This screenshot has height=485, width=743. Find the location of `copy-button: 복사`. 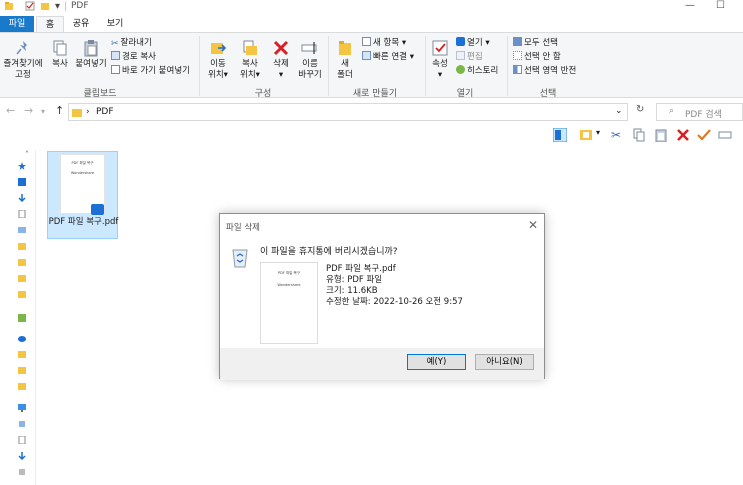

copy-button: 복사 is located at coordinates (60, 54).